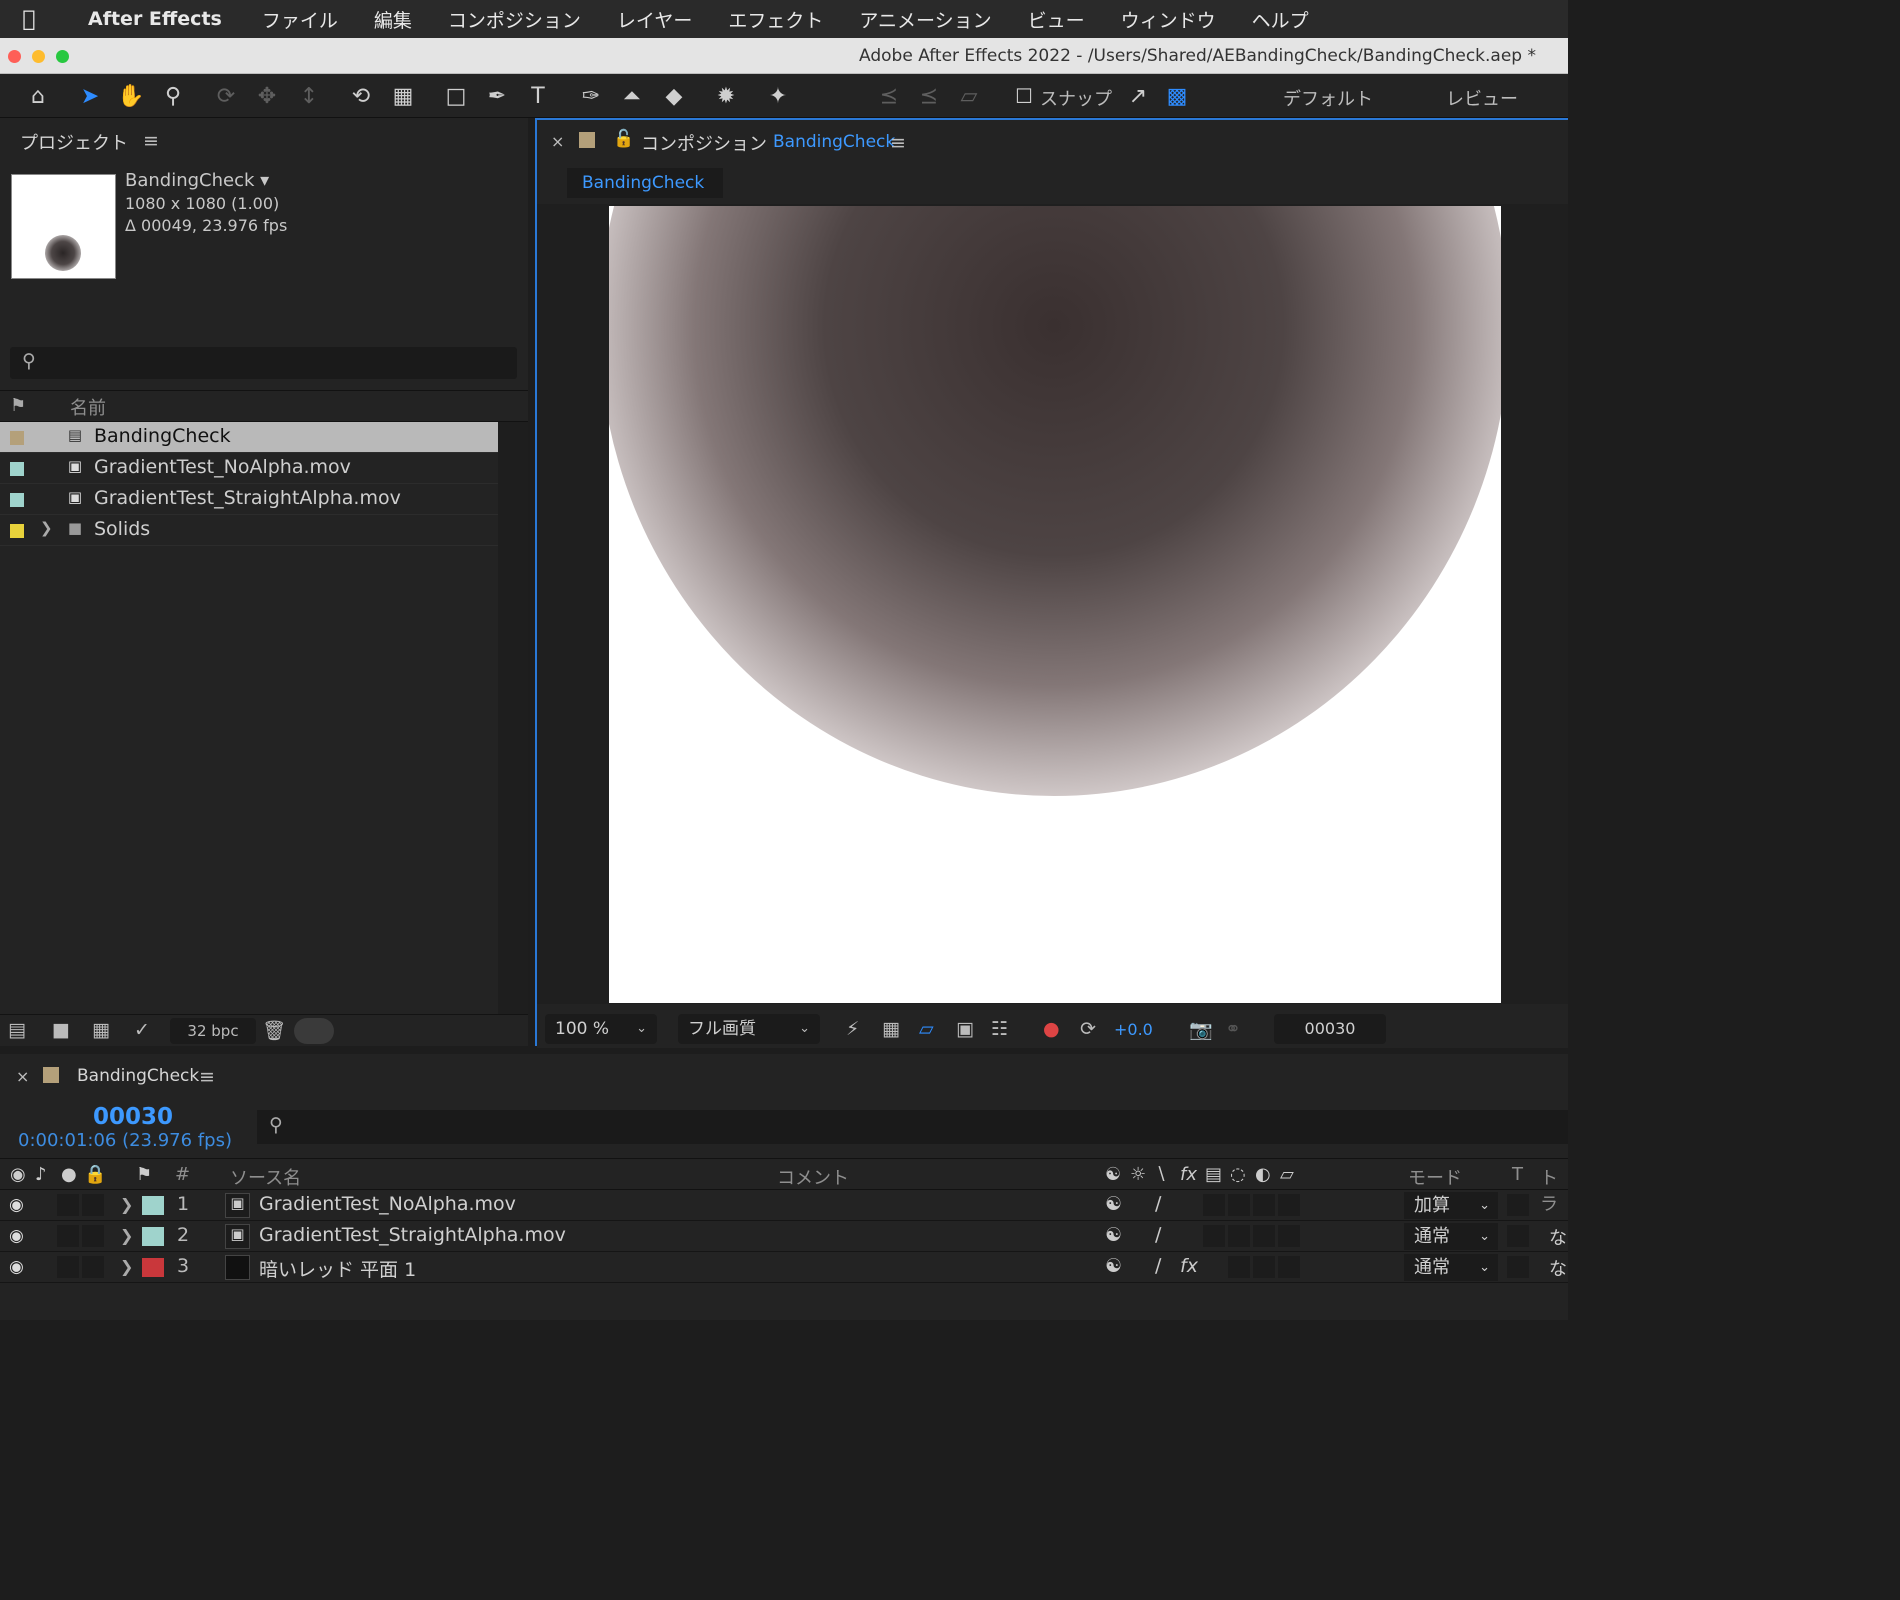  What do you see at coordinates (41, 1174) in the screenshot?
I see `audio-icon: ♪` at bounding box center [41, 1174].